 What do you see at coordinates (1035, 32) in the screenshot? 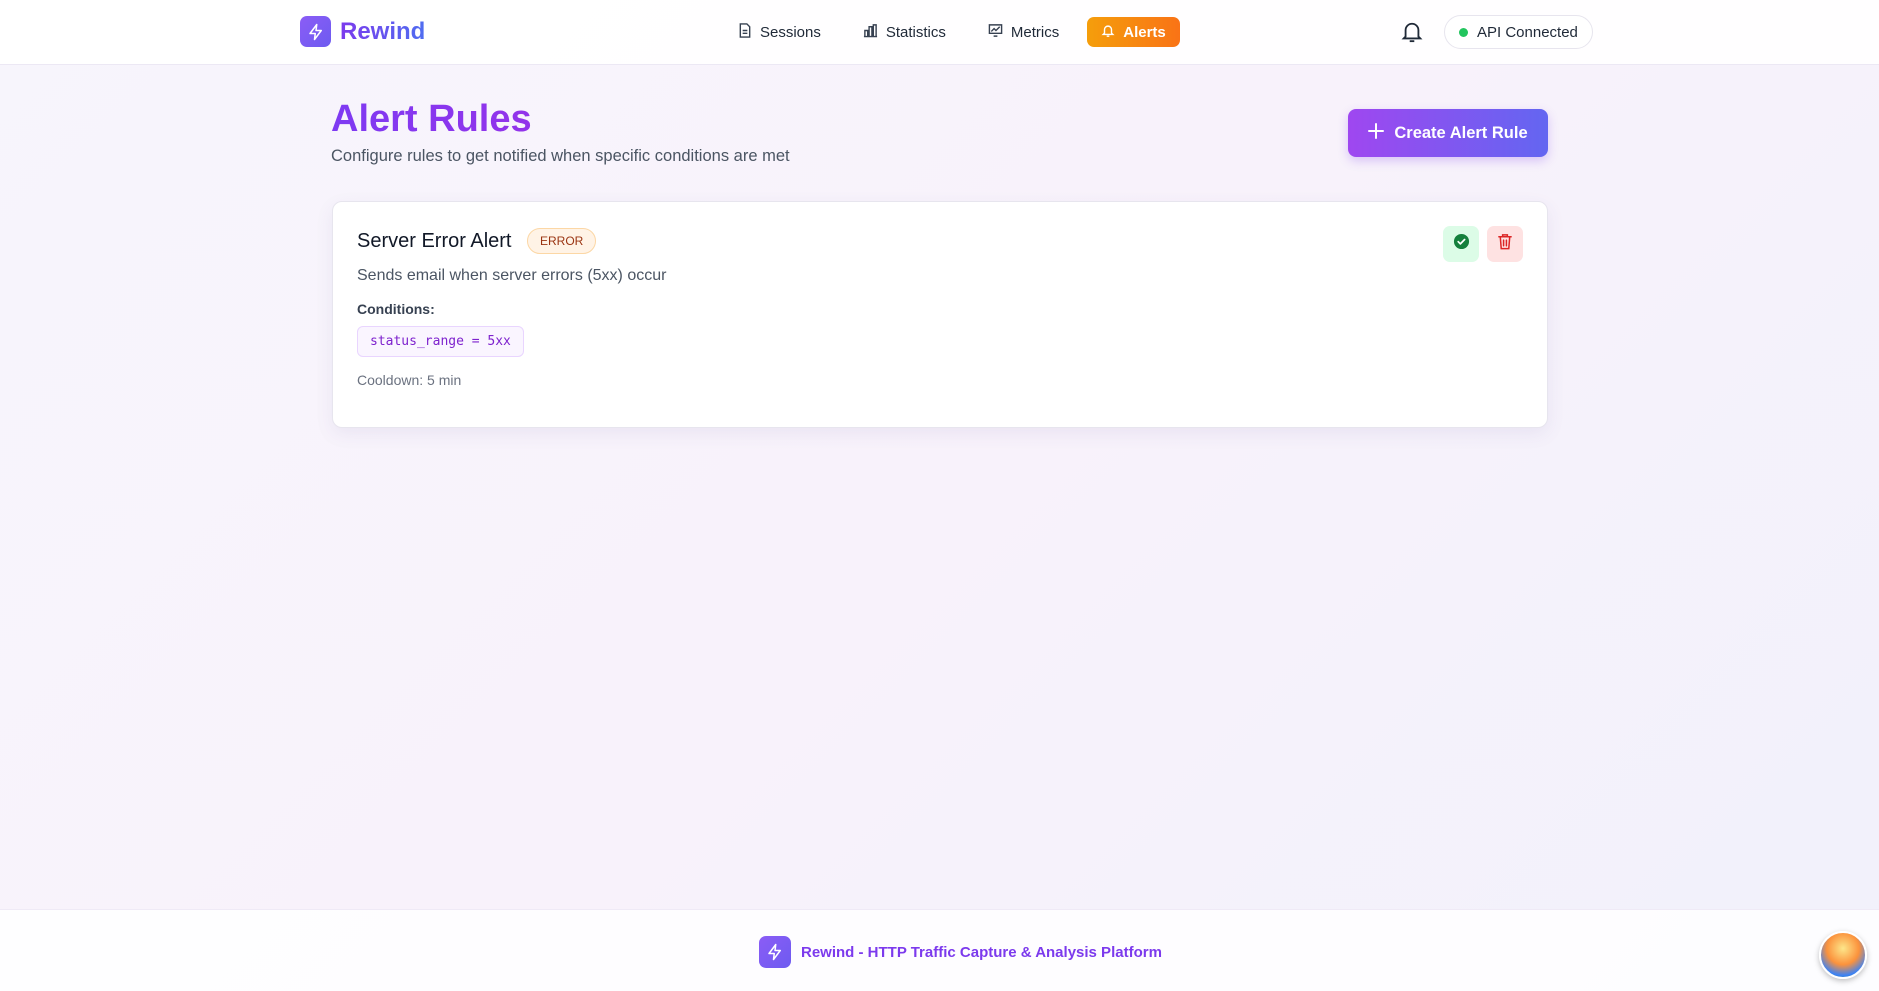
I see `nav-label: Metrics` at bounding box center [1035, 32].